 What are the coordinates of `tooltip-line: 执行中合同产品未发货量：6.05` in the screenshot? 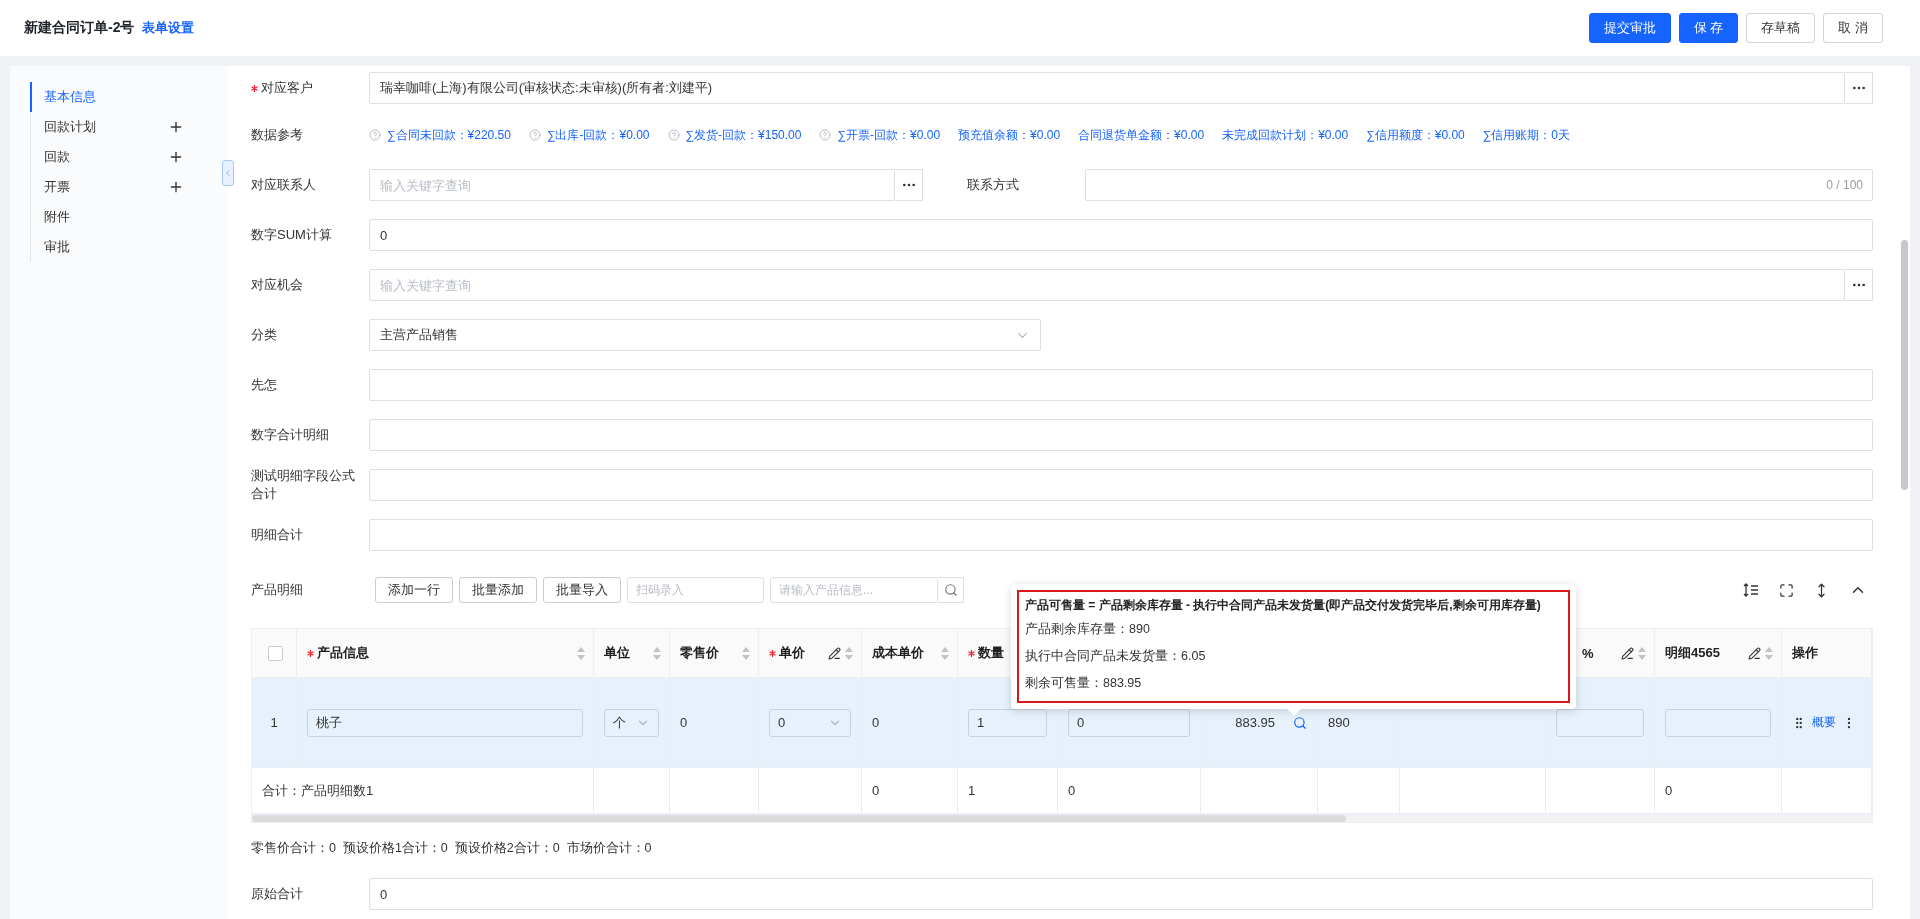 It's located at (1116, 656).